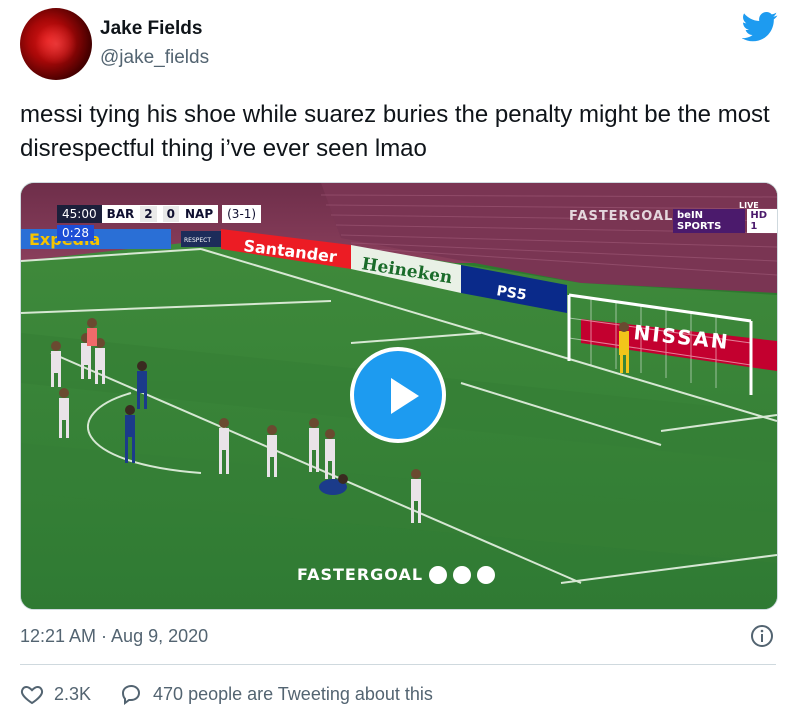 The image size is (800, 709). Describe the element at coordinates (148, 214) in the screenshot. I see `home-score: 2` at that location.